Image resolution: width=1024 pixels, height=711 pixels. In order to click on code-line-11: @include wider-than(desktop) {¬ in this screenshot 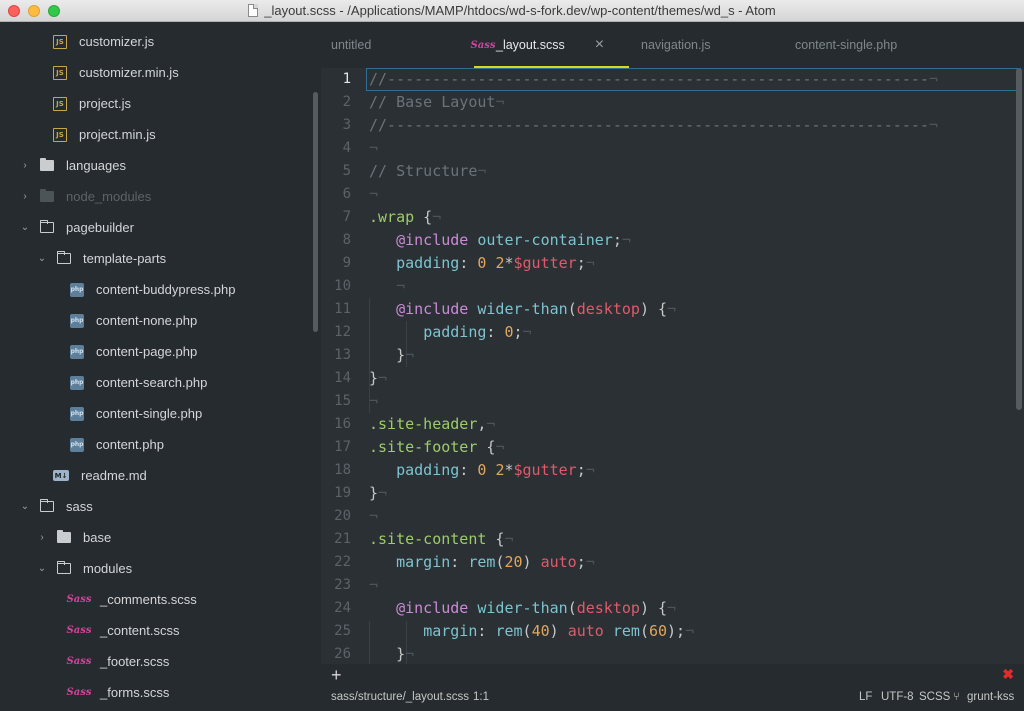, I will do `click(536, 309)`.